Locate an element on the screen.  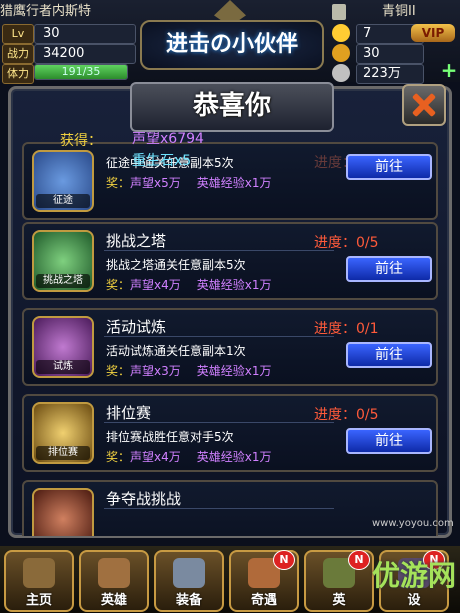
power-label: 战力 is located at coordinates (18, 54).